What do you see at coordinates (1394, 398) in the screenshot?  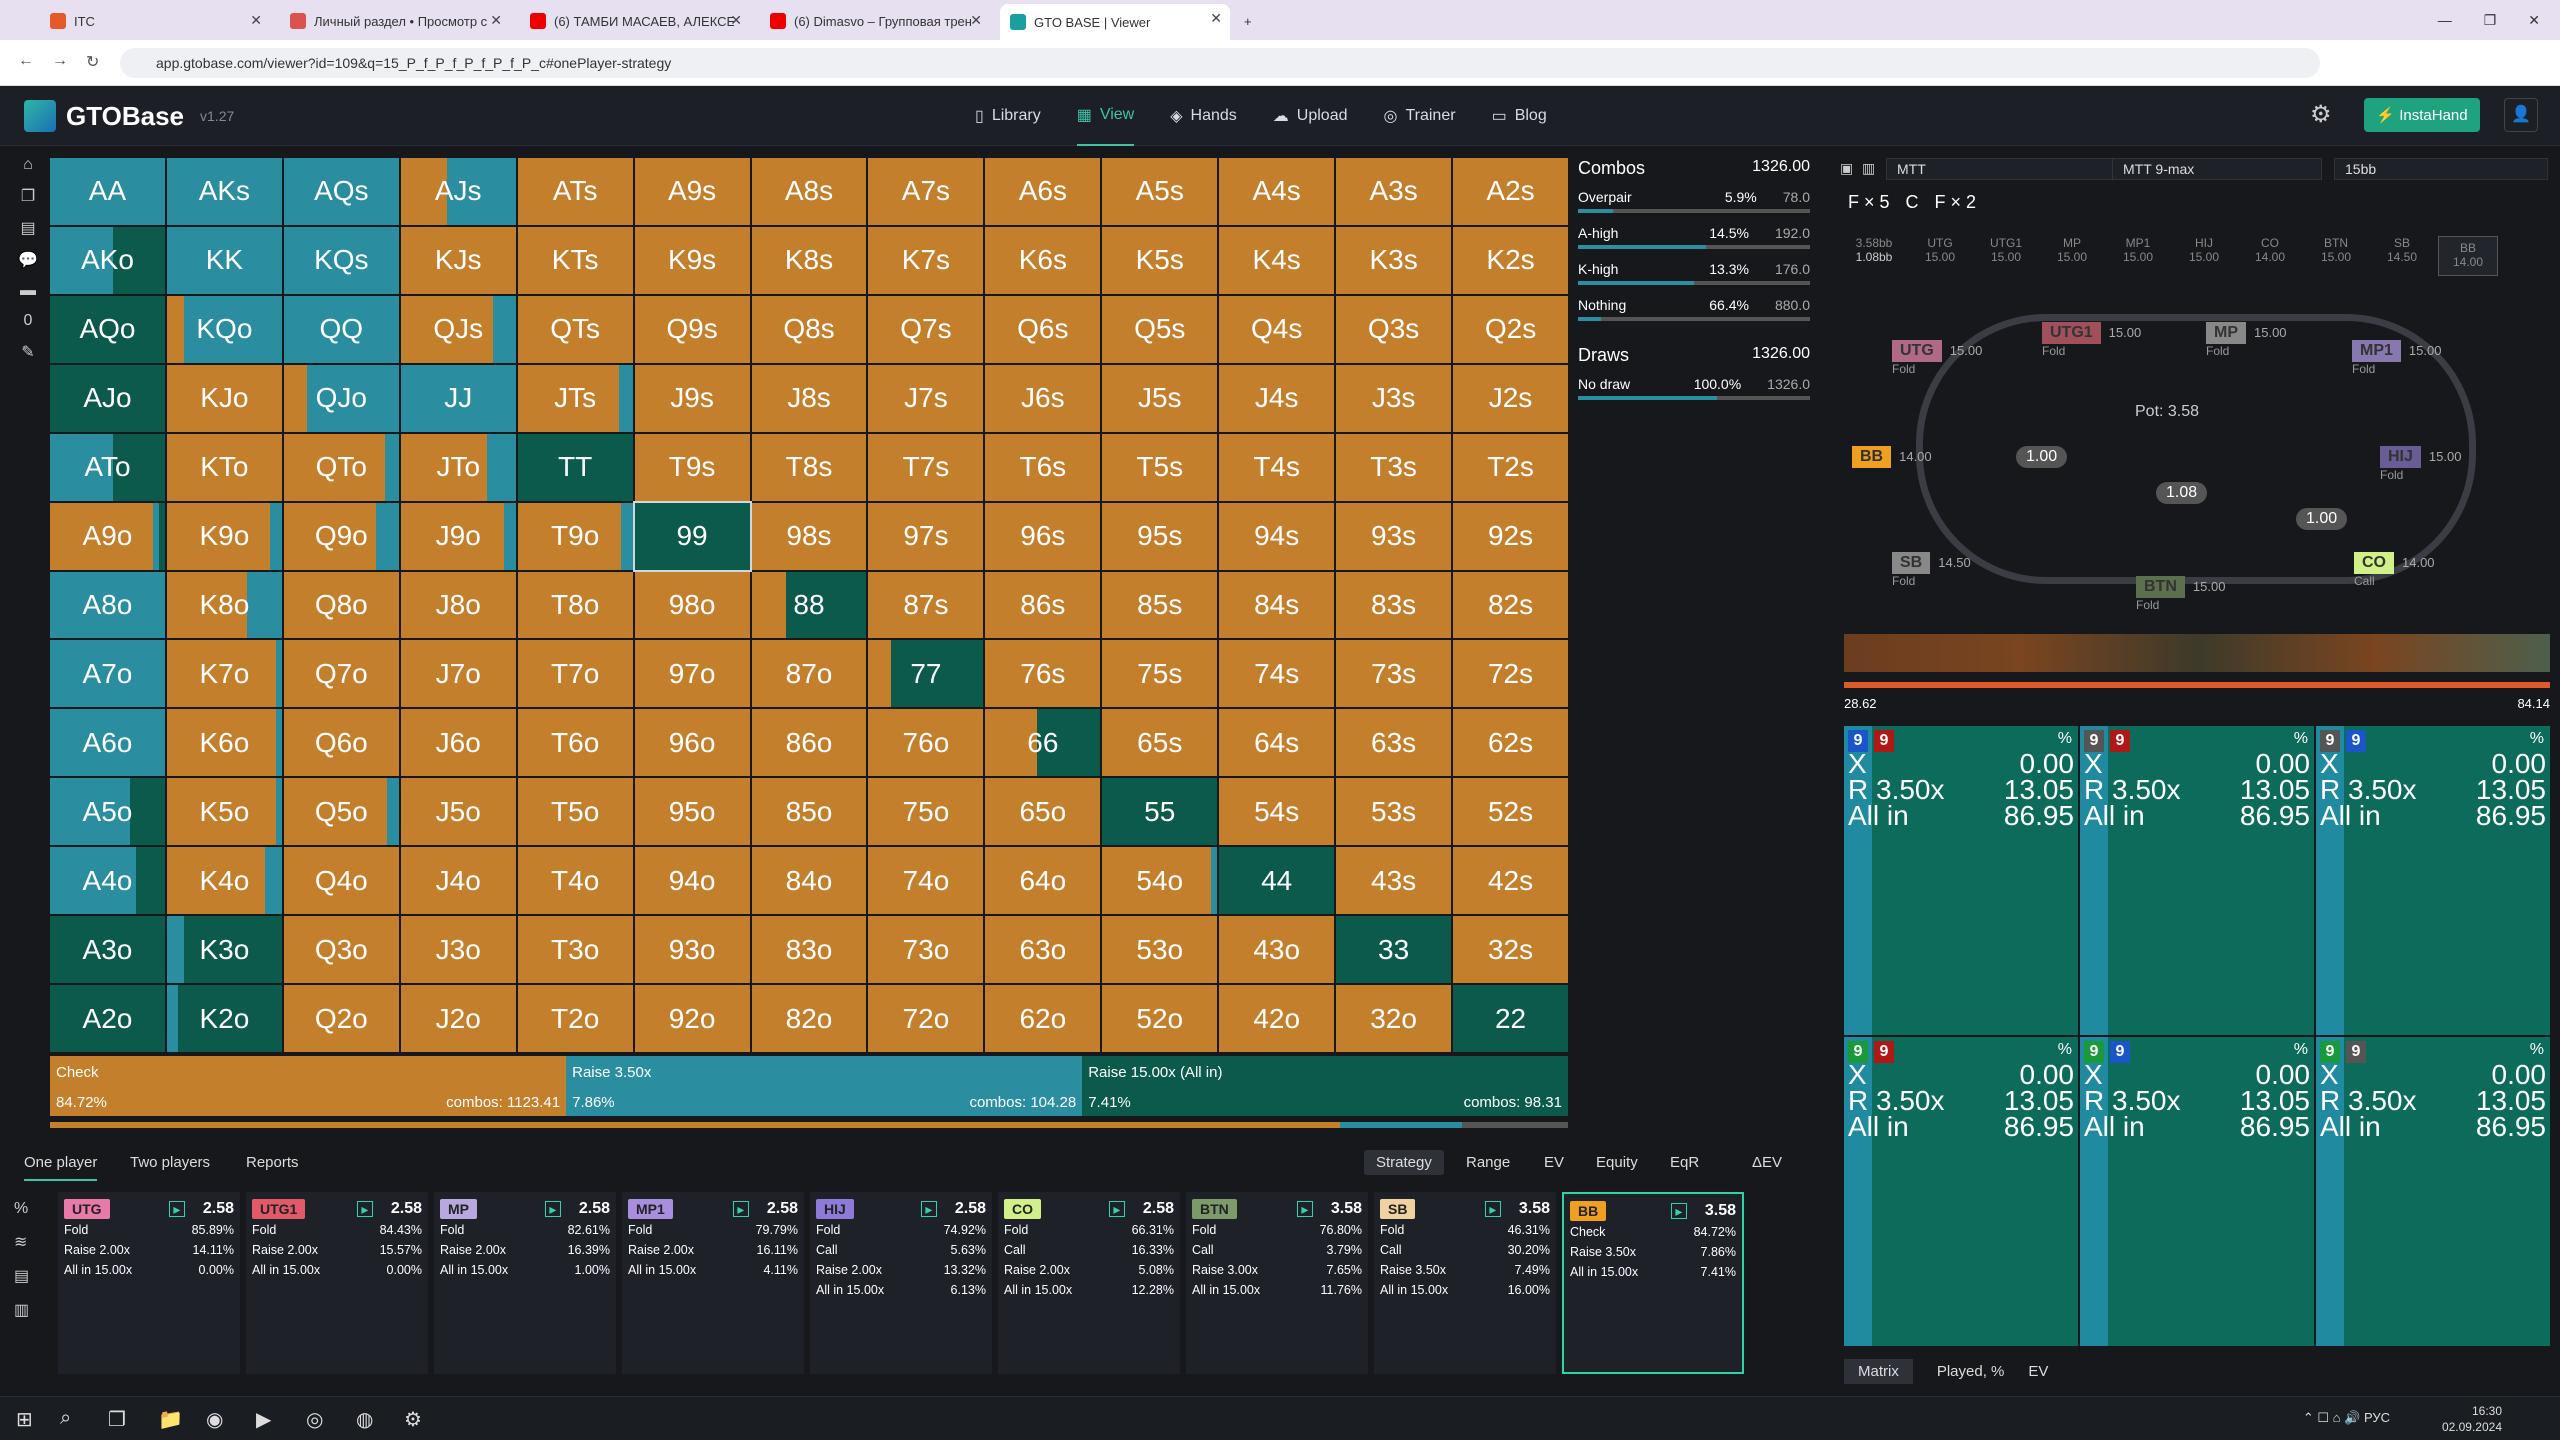 I see `hand-cell: J3s` at bounding box center [1394, 398].